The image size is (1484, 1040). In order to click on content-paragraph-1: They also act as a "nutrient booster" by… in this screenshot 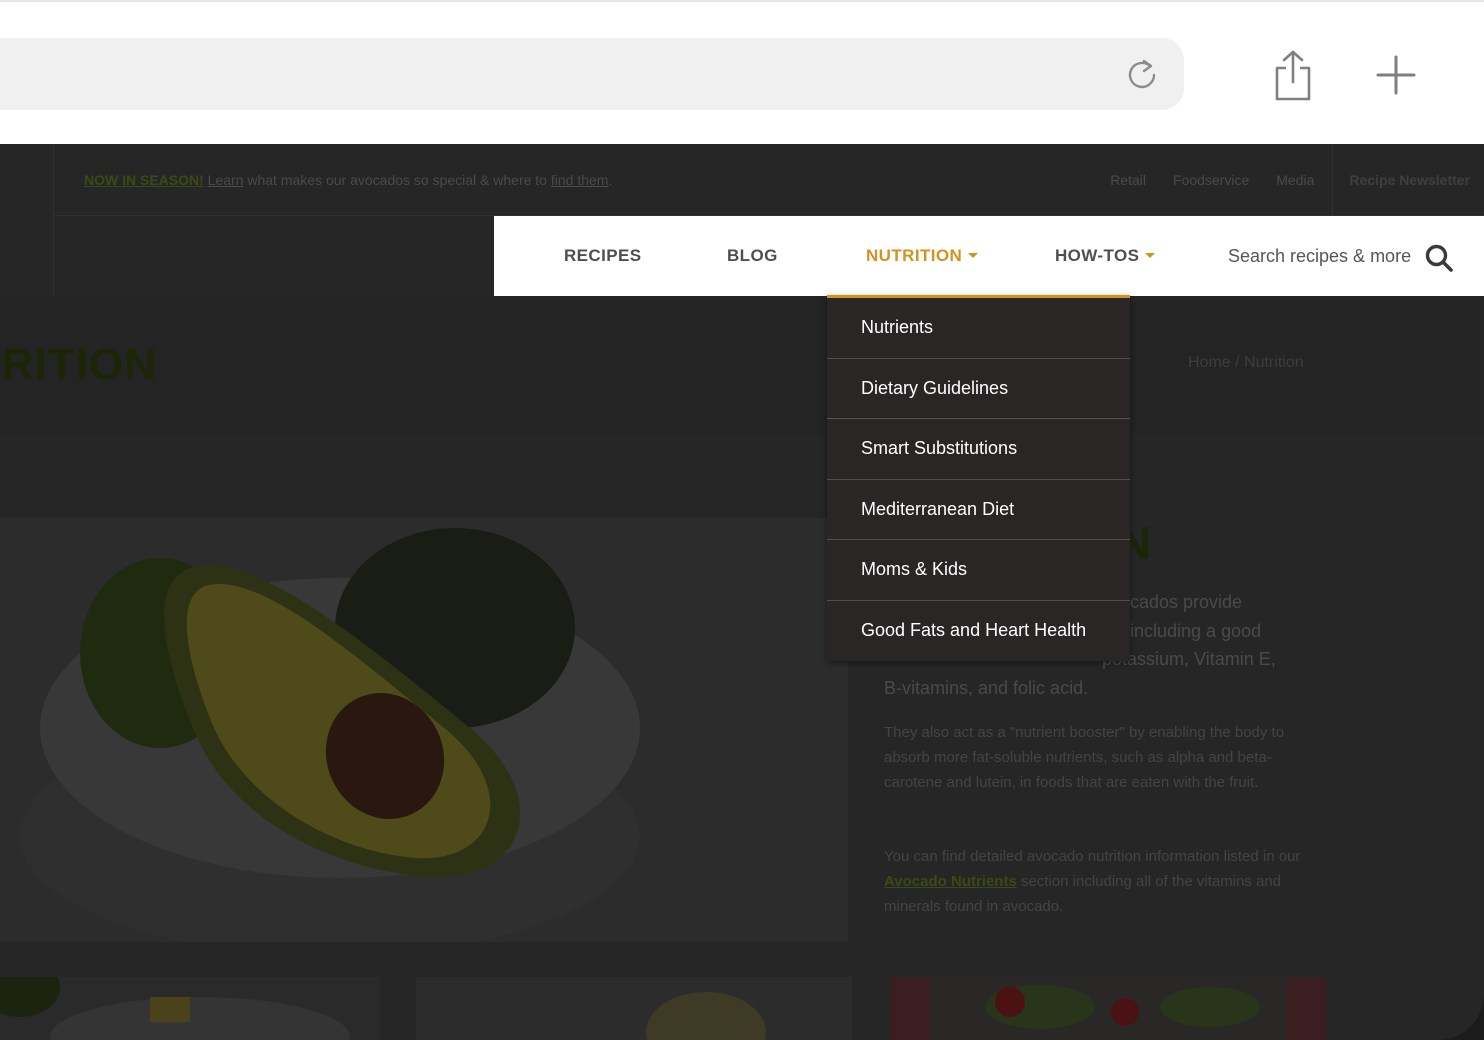, I will do `click(1084, 757)`.